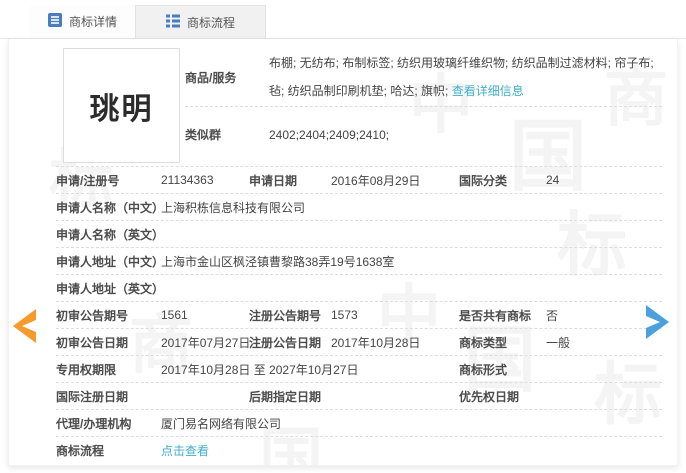  I want to click on field-row: 初审公告期号 1561 注册公告期号 1573 是否共有商标 否, so click(359, 315).